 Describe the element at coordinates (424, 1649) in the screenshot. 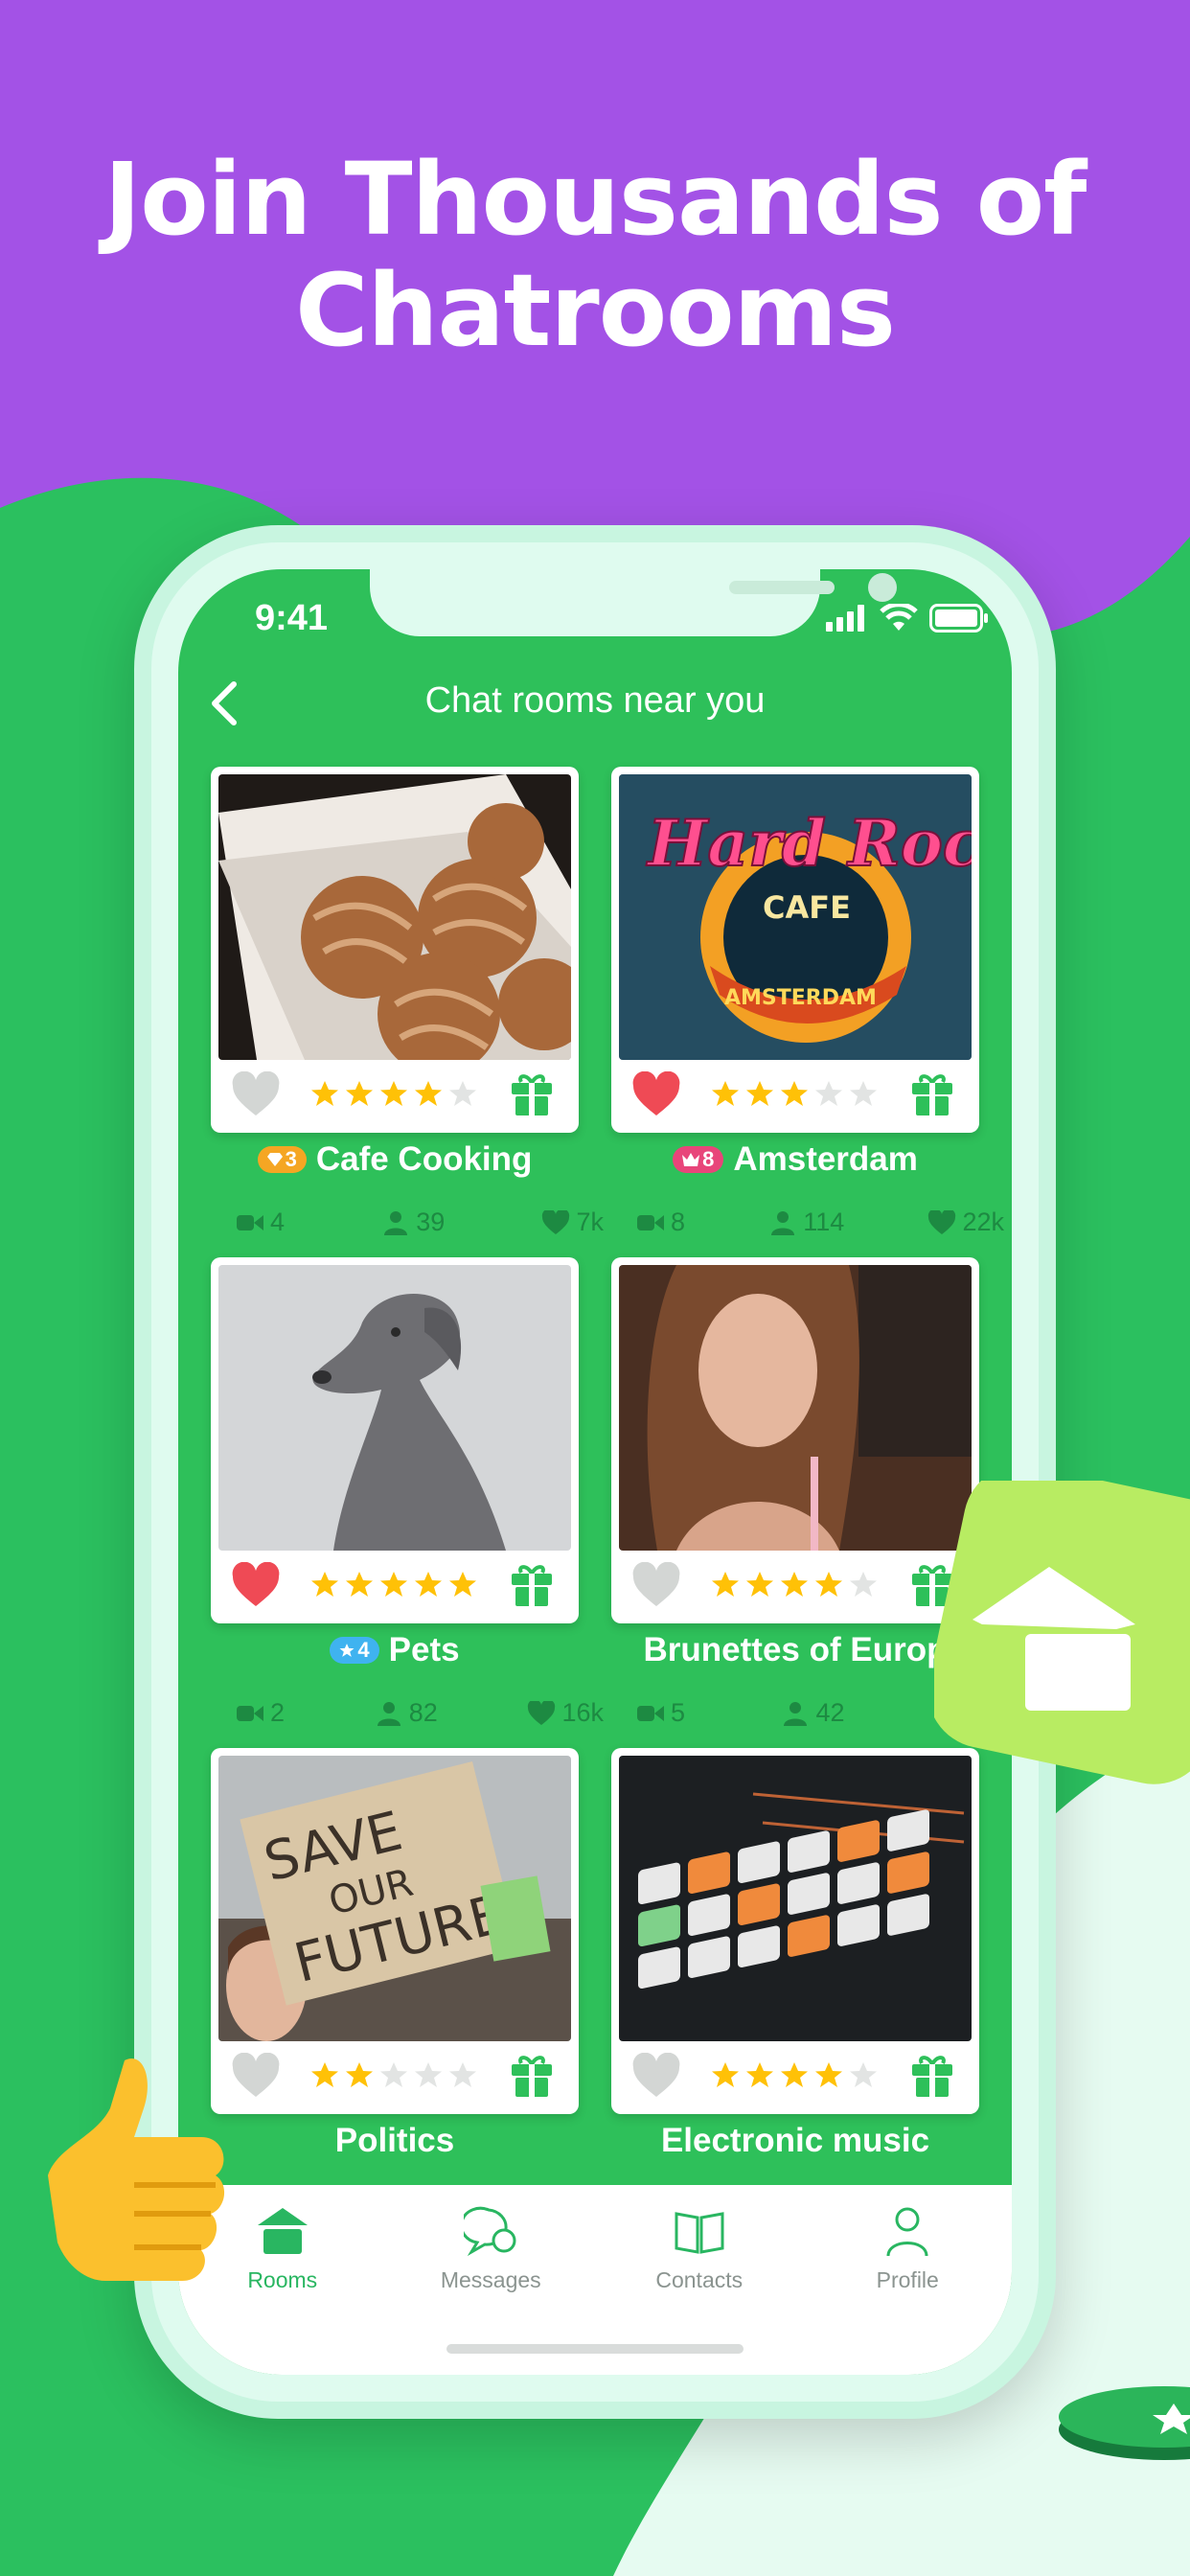

I see `room-name: Pets` at that location.